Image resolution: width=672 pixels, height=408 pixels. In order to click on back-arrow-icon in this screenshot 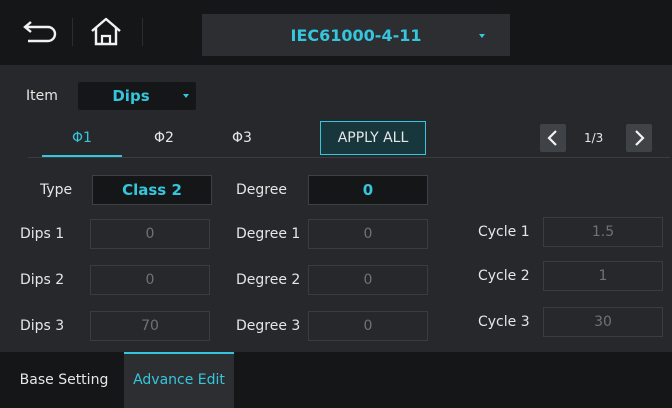, I will do `click(40, 32)`.